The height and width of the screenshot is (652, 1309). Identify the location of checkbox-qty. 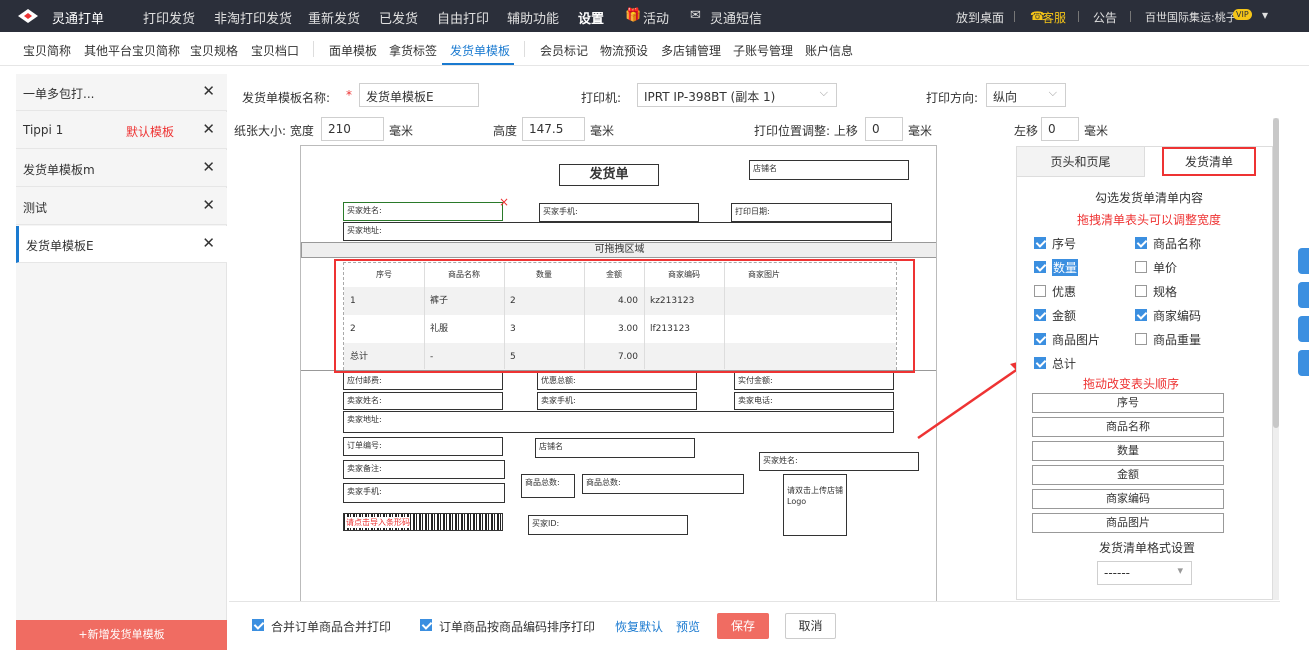
(1040, 267).